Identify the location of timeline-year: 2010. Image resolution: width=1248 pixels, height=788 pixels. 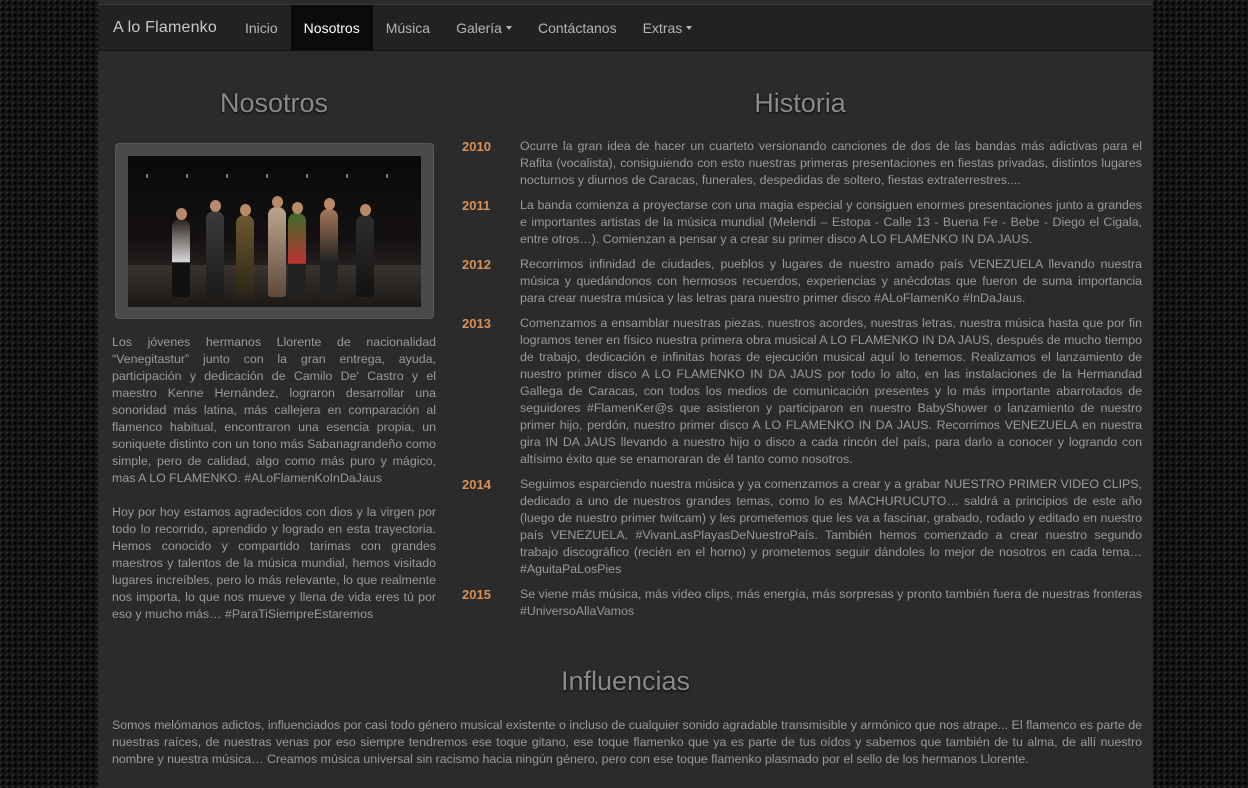
(476, 146).